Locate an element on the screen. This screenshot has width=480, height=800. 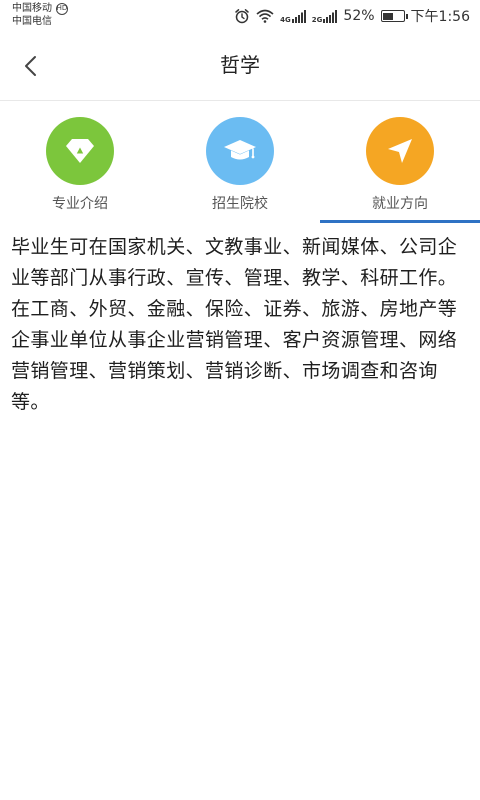
tab-major-intro: 专业介绍 is located at coordinates (80, 162).